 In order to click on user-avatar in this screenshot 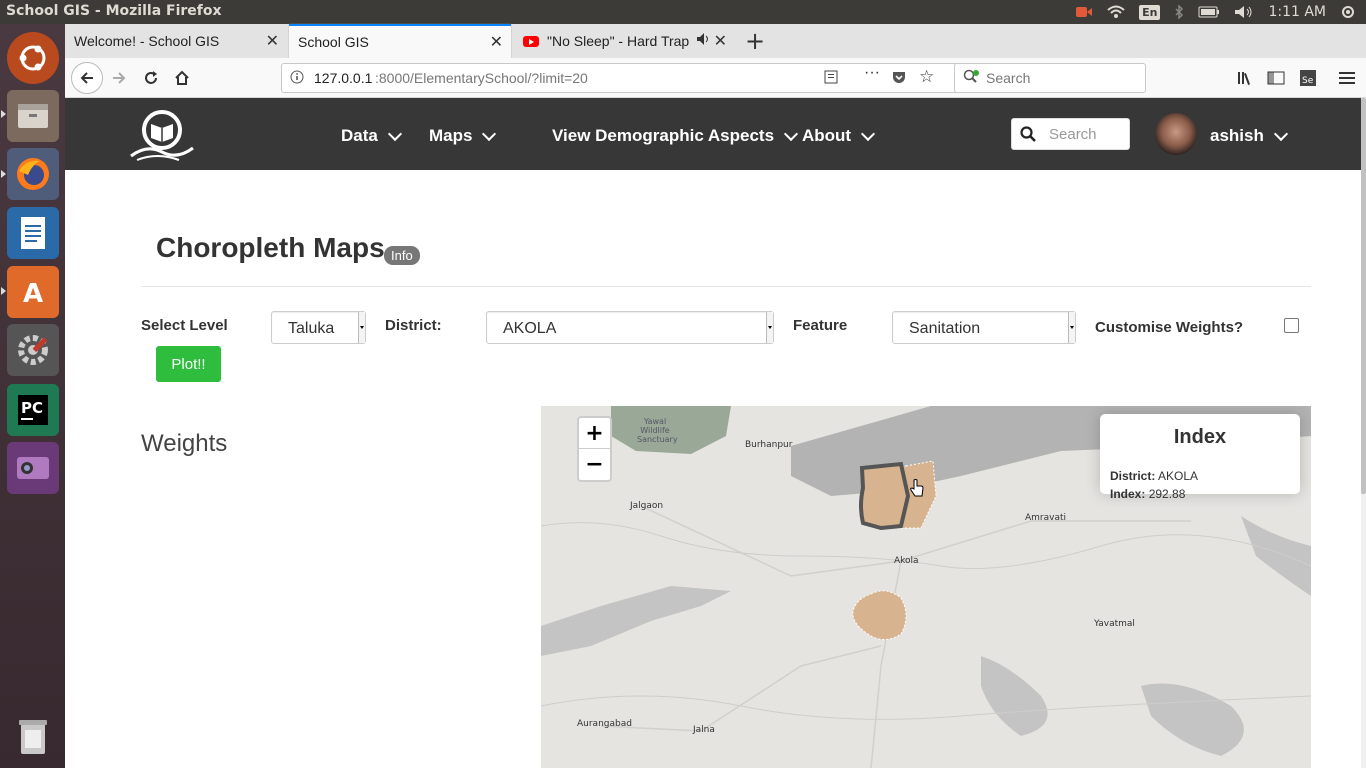, I will do `click(1176, 134)`.